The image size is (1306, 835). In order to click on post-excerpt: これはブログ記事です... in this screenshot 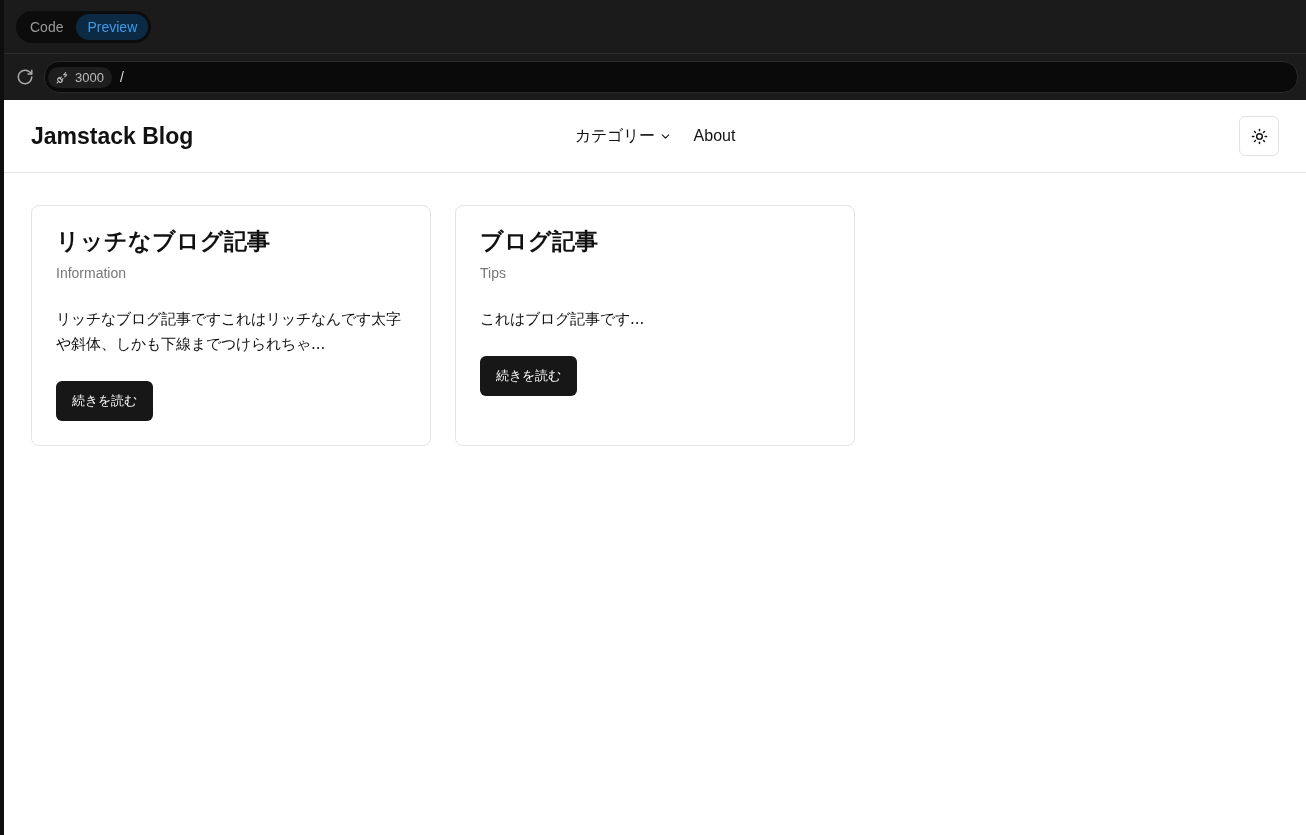, I will do `click(563, 319)`.